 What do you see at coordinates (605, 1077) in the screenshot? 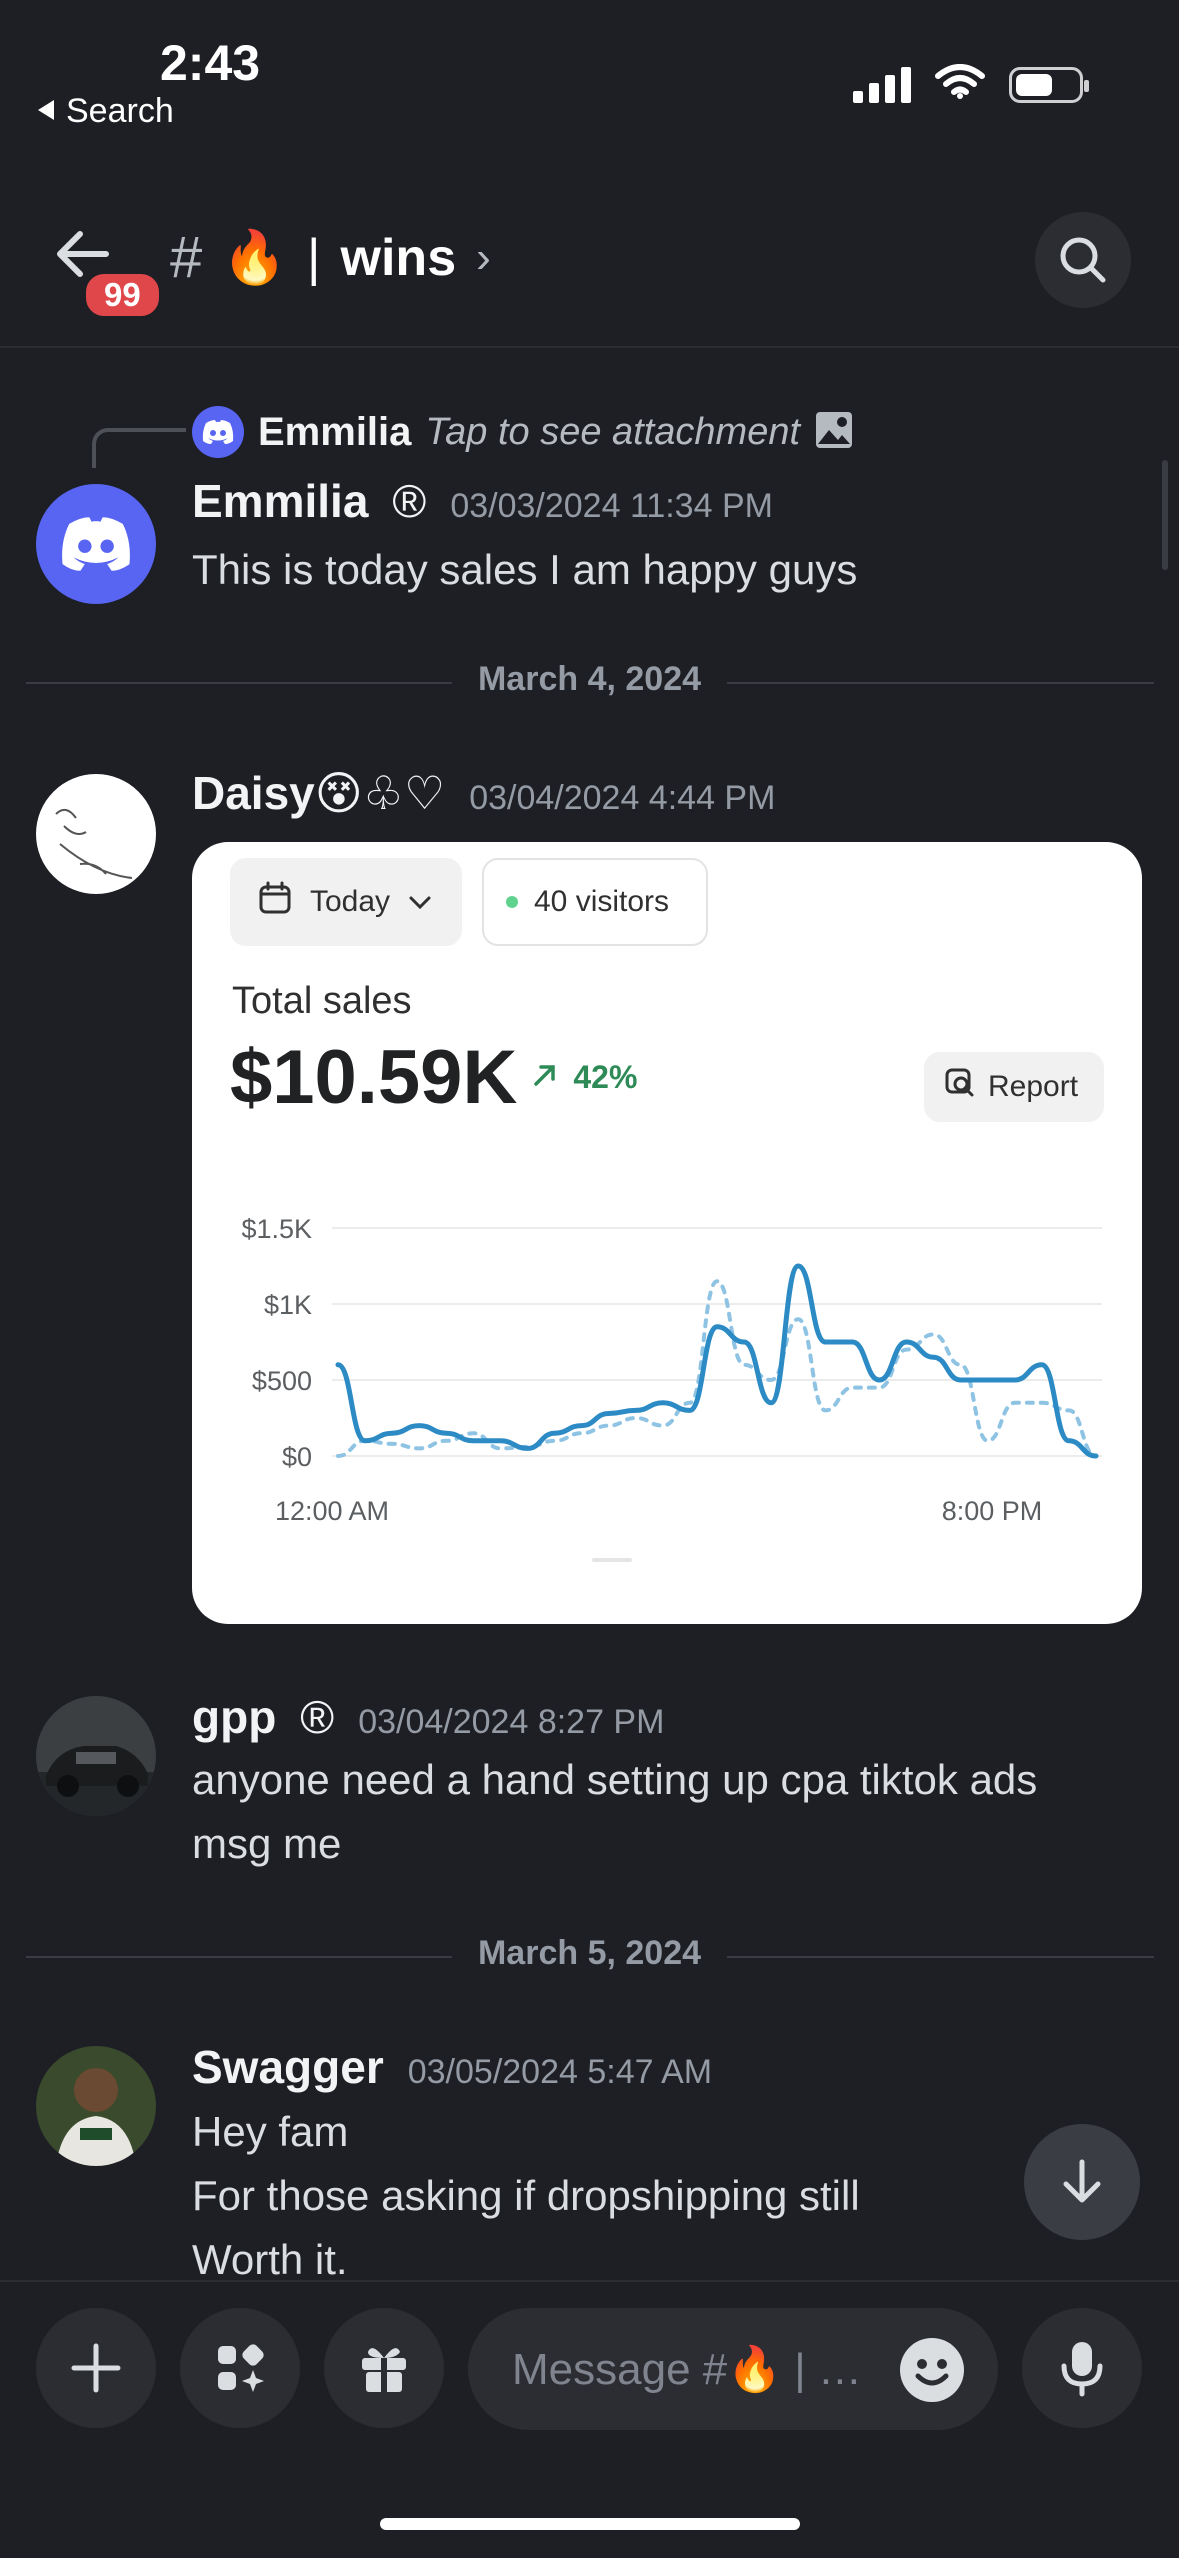
I see `sales-change: 42%` at bounding box center [605, 1077].